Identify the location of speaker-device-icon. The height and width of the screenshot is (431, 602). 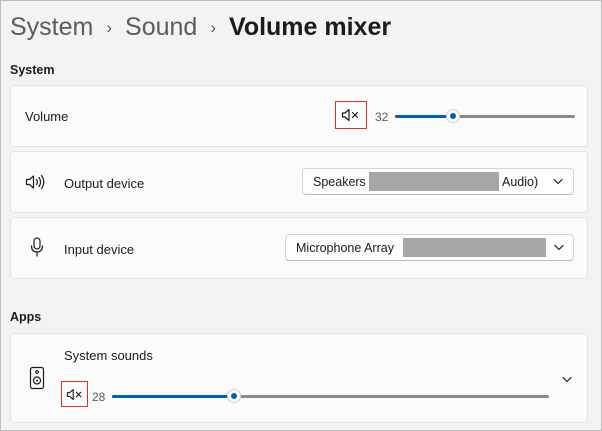
(37, 378).